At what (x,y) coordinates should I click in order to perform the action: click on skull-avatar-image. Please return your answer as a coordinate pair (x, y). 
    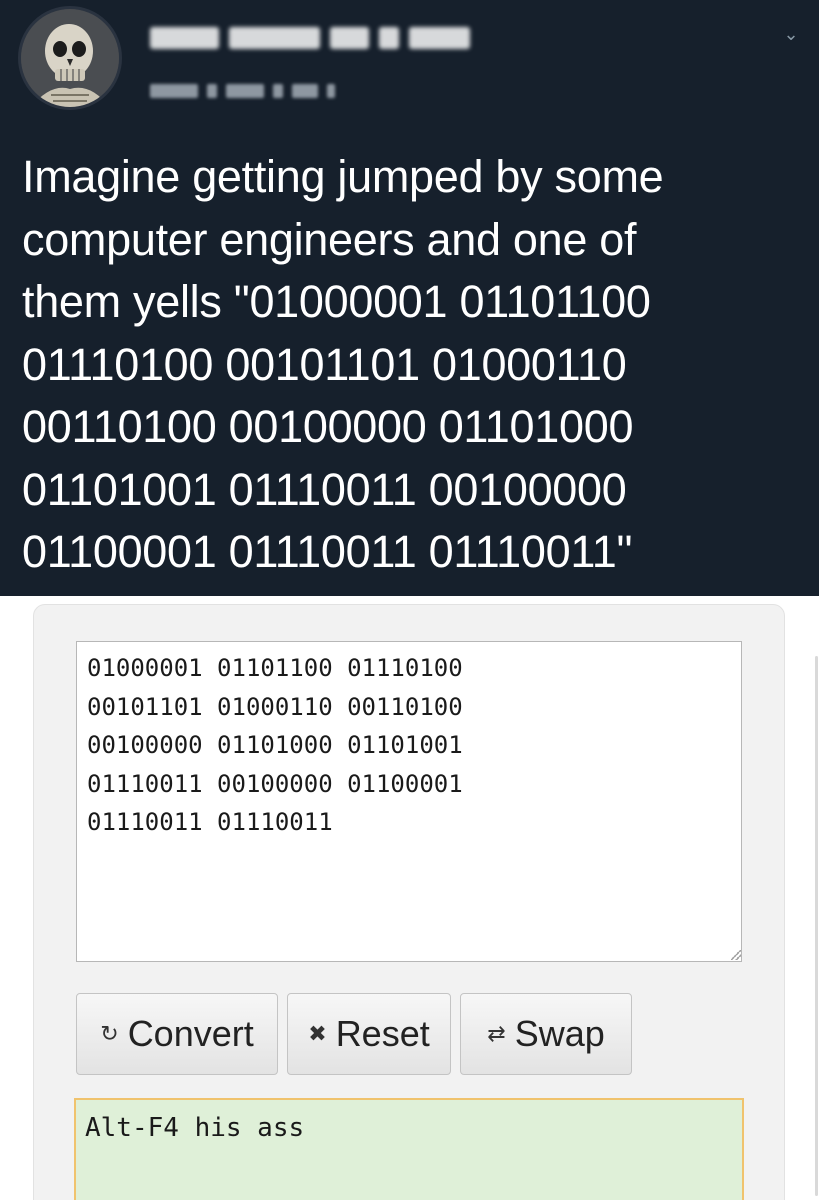
    Looking at the image, I should click on (70, 58).